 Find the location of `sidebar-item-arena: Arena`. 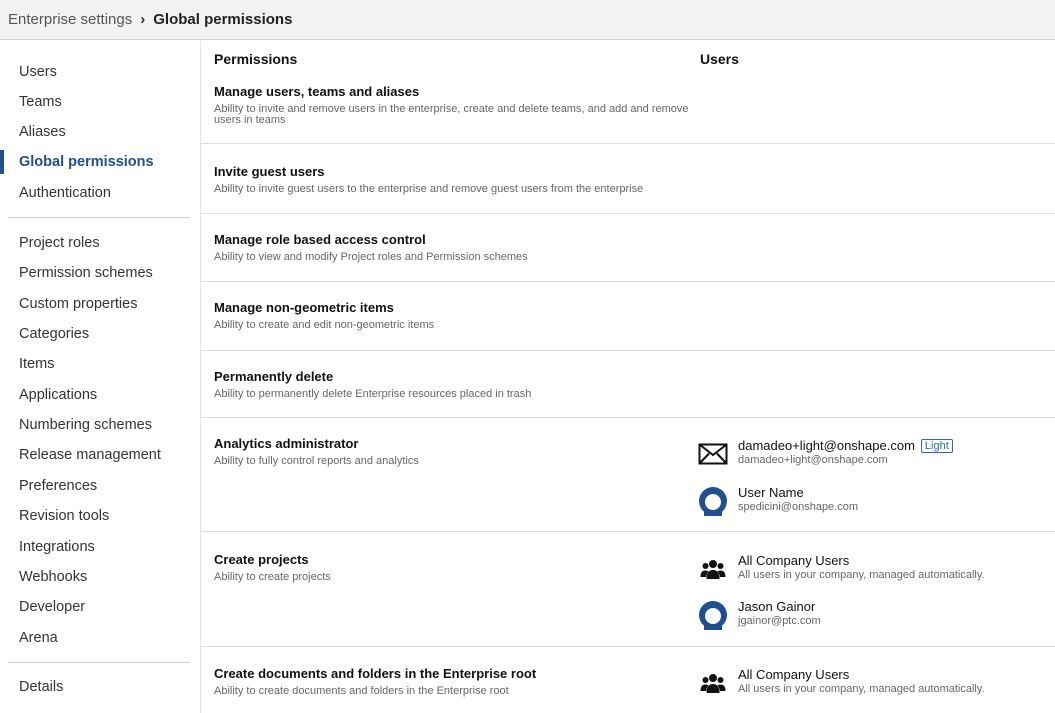

sidebar-item-arena: Arena is located at coordinates (100, 638).